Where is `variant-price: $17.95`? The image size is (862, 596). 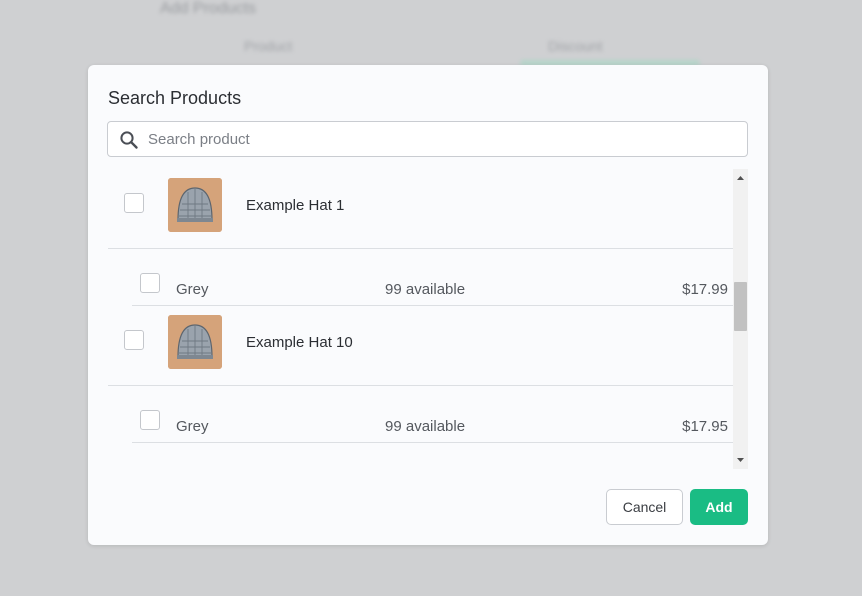 variant-price: $17.95 is located at coordinates (705, 426).